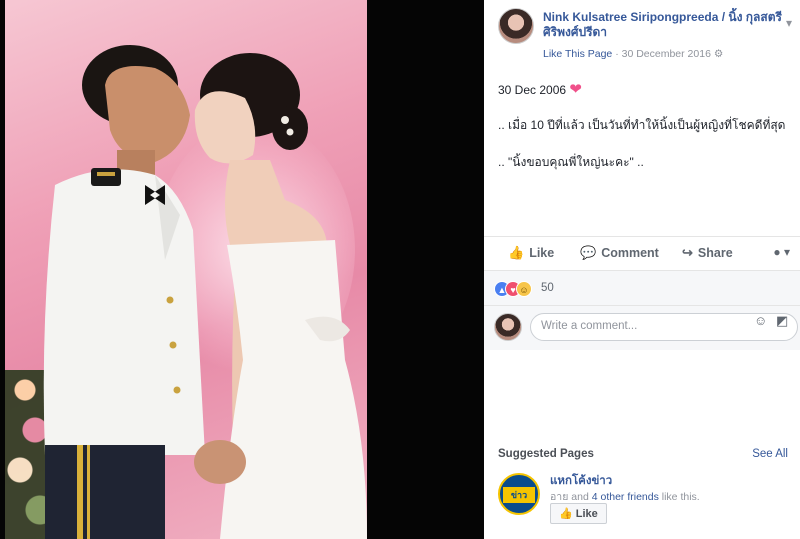  What do you see at coordinates (571, 162) in the screenshot?
I see `post-line-thanks: .. "นิ้งขอบคุณพี่ใหญ่นะคะ" ..` at bounding box center [571, 162].